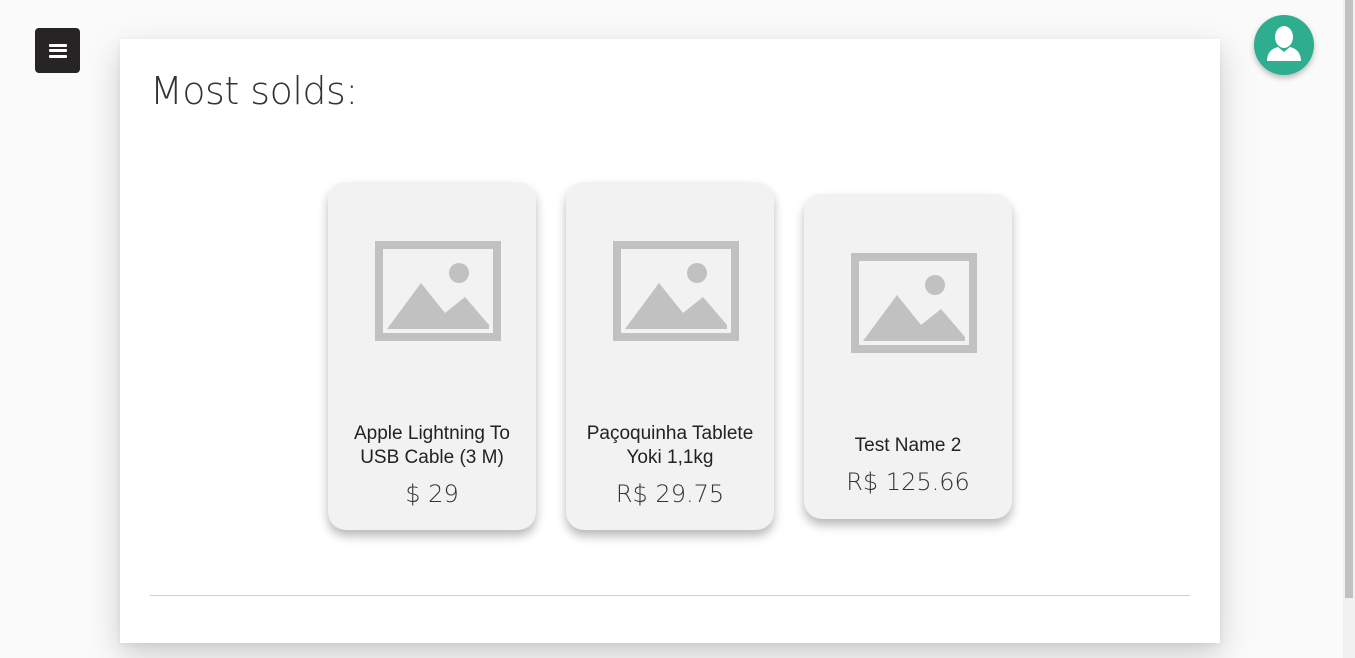 This screenshot has height=658, width=1355. I want to click on product-price: R$ 125.66, so click(908, 482).